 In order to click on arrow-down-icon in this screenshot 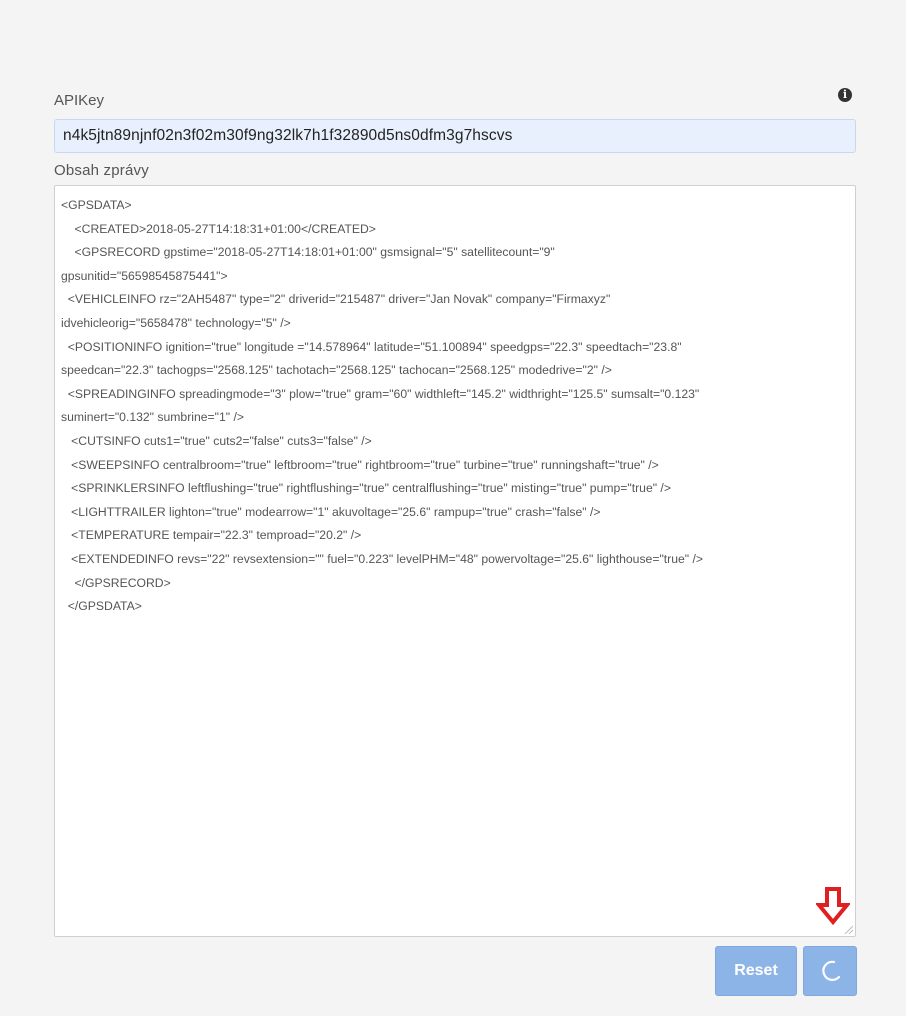, I will do `click(833, 906)`.